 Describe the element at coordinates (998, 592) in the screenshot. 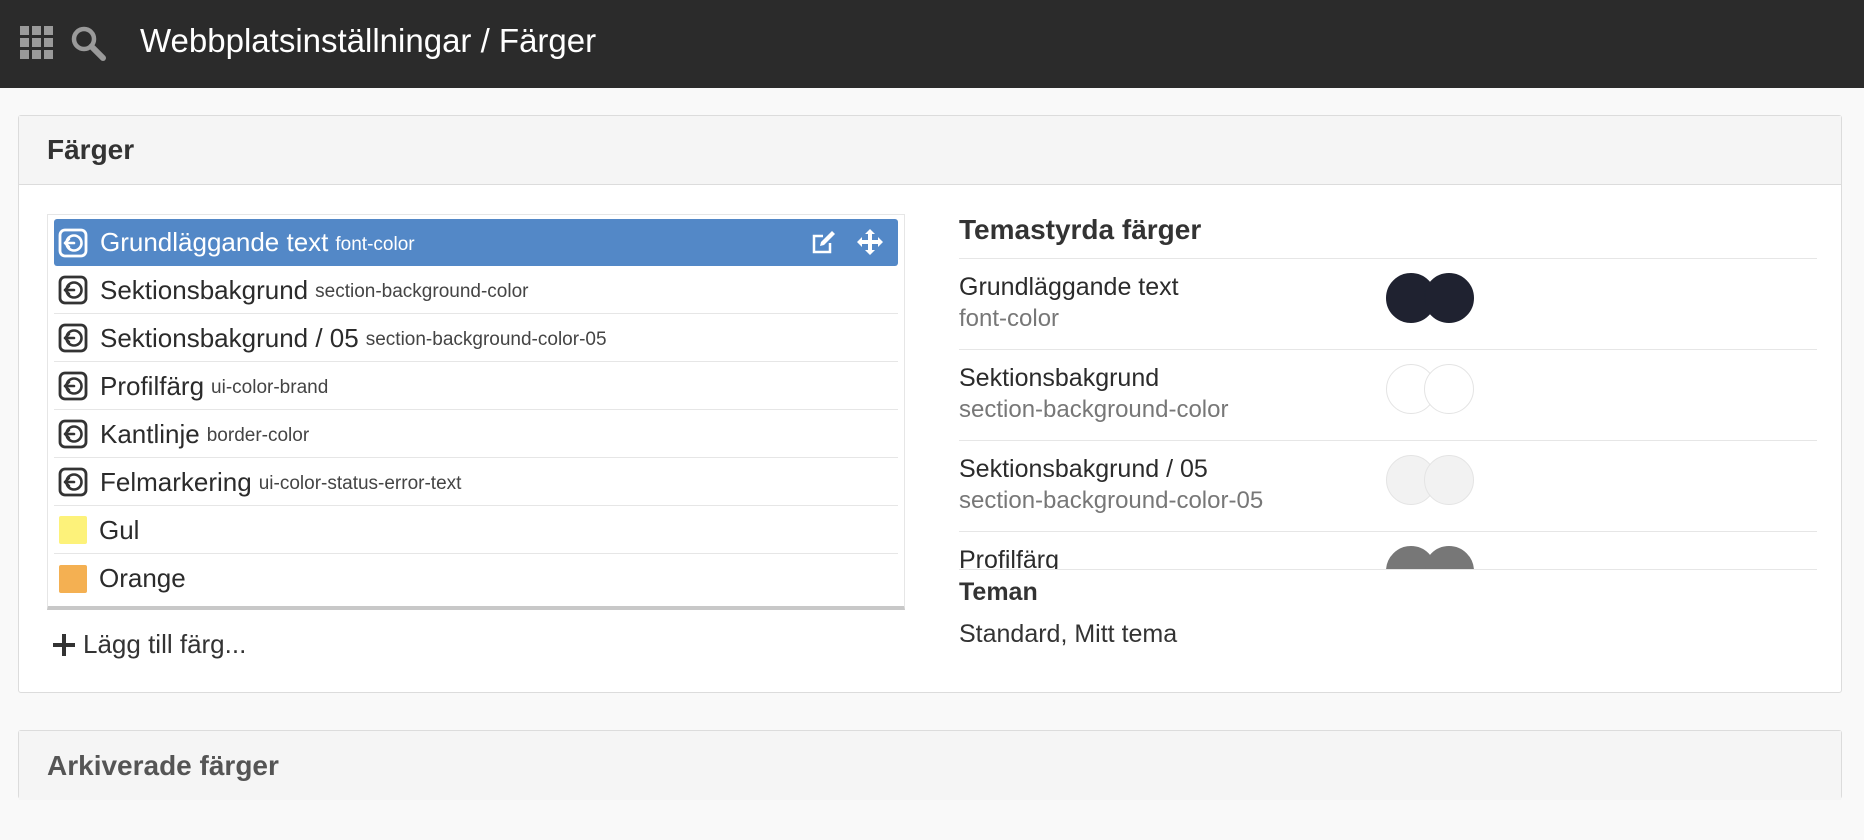

I see `themes-label: Teman` at that location.